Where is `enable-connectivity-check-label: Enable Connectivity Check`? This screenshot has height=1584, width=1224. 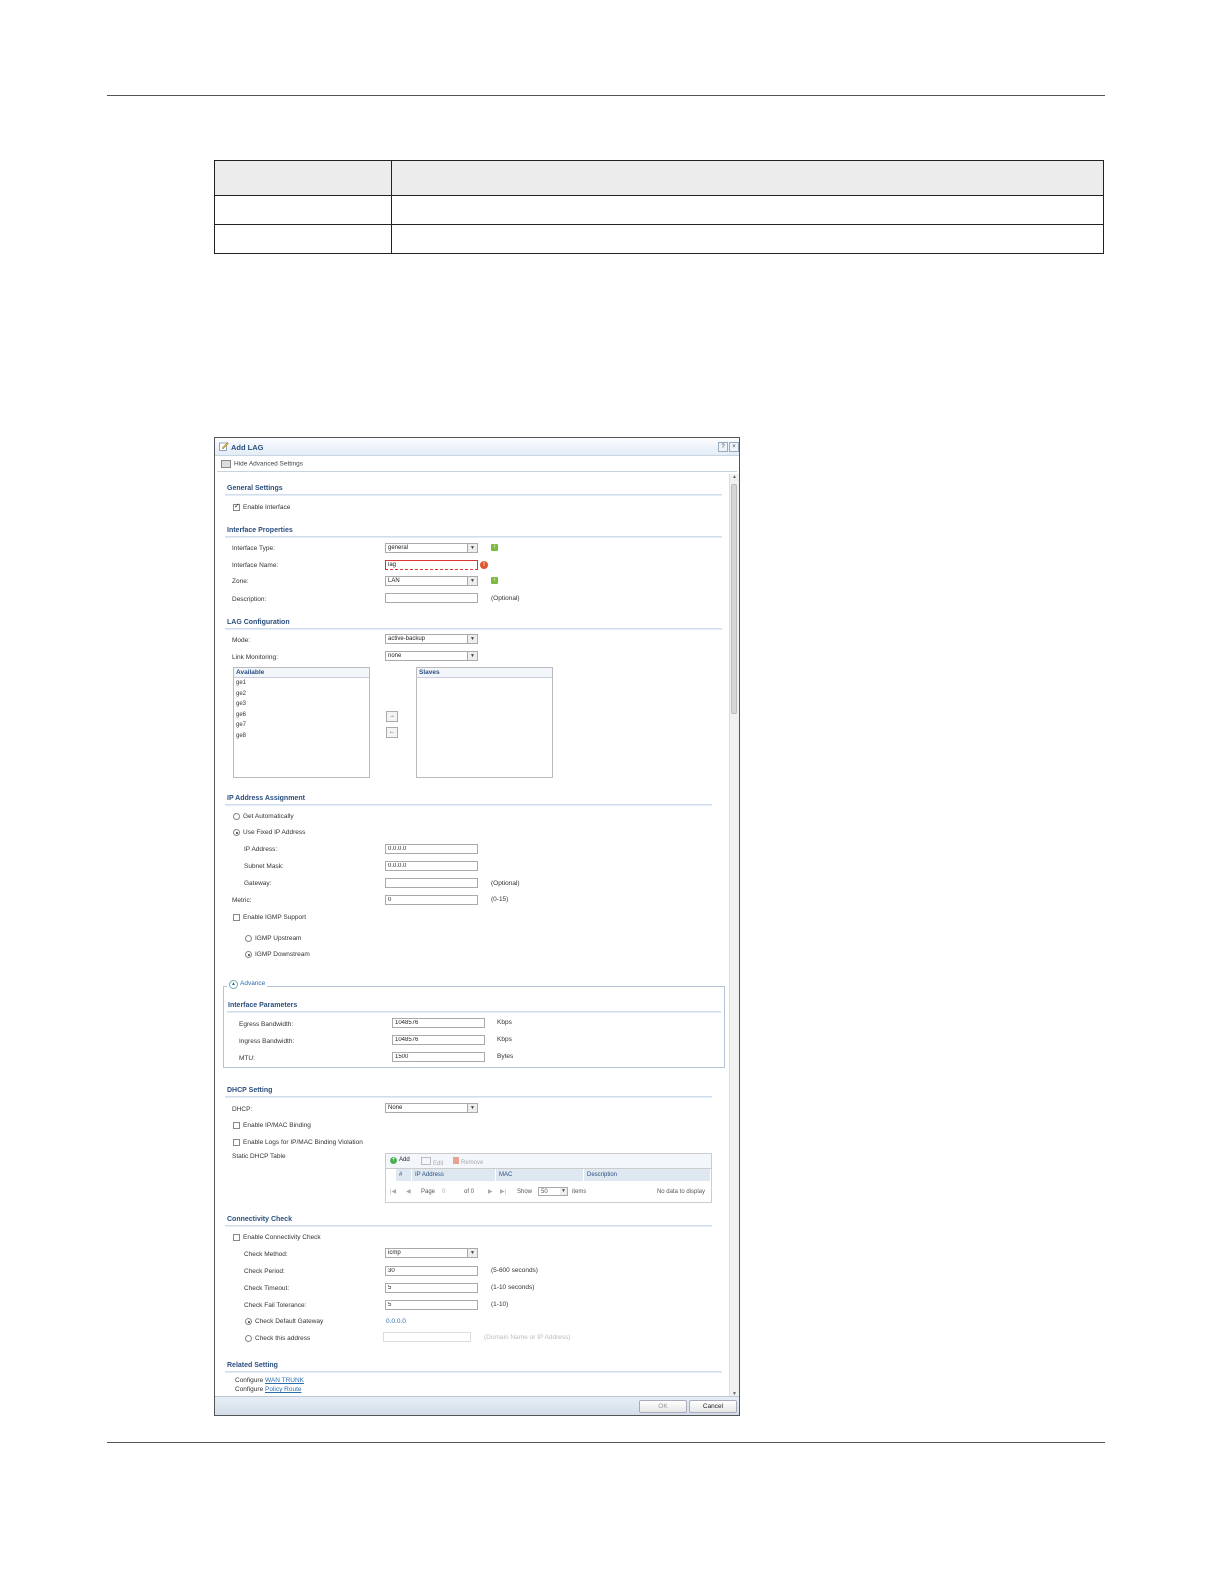 enable-connectivity-check-label: Enable Connectivity Check is located at coordinates (282, 1237).